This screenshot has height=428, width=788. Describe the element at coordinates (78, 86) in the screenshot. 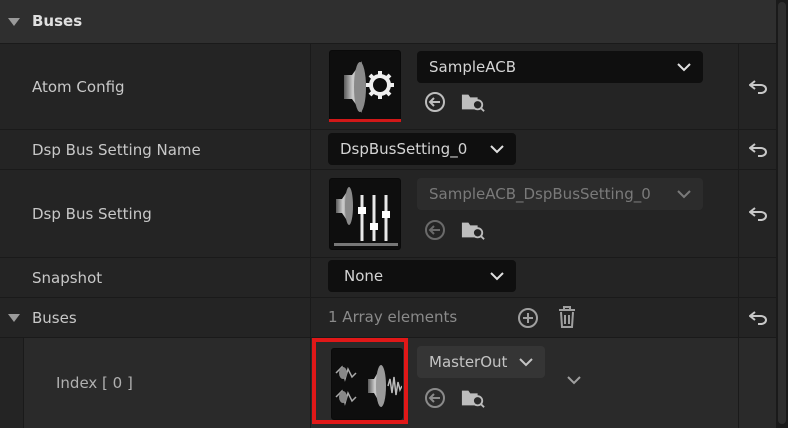

I see `atom-config-label: Atom Config` at that location.